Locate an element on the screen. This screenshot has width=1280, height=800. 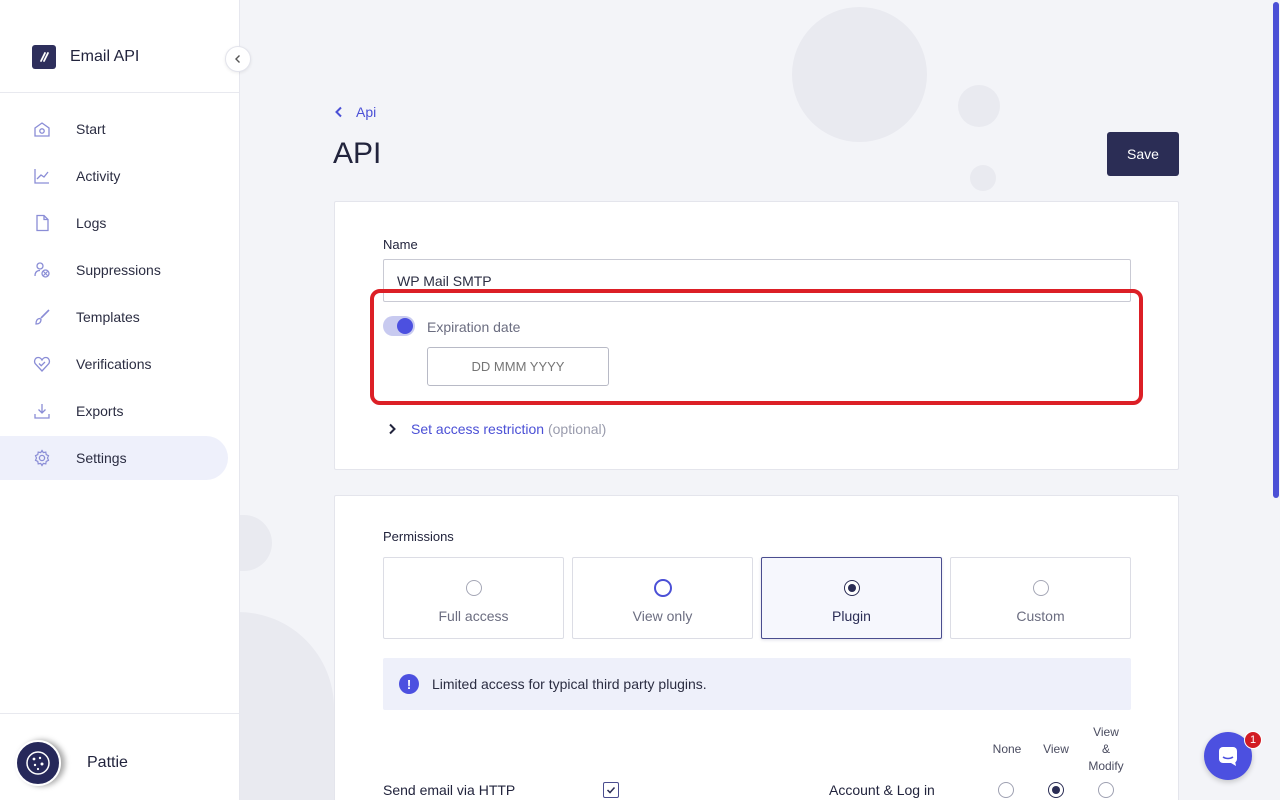
permission-option-view-only: View only is located at coordinates (662, 598).